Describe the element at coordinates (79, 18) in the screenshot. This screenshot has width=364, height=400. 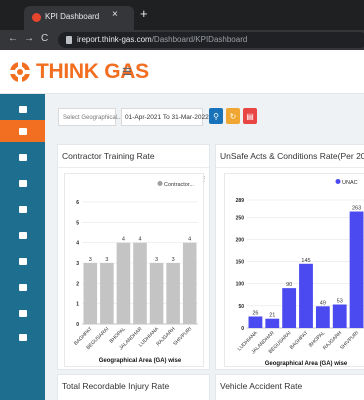
I see `browser-tab: KPI Dashboard ×` at that location.